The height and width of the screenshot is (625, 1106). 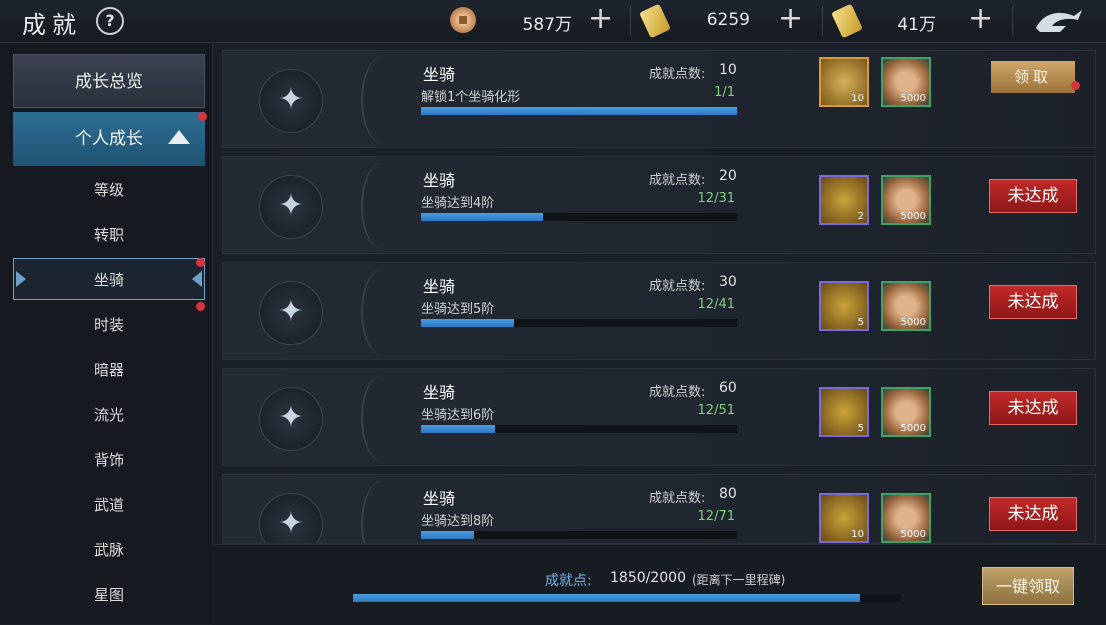 What do you see at coordinates (109, 505) in the screenshot?
I see `sidebar-item-martial-way: 武道` at bounding box center [109, 505].